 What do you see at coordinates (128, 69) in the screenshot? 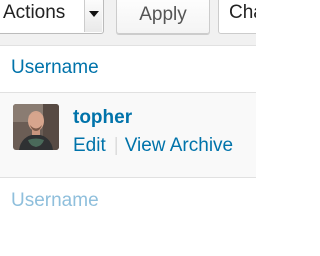
I see `table-header: Username` at bounding box center [128, 69].